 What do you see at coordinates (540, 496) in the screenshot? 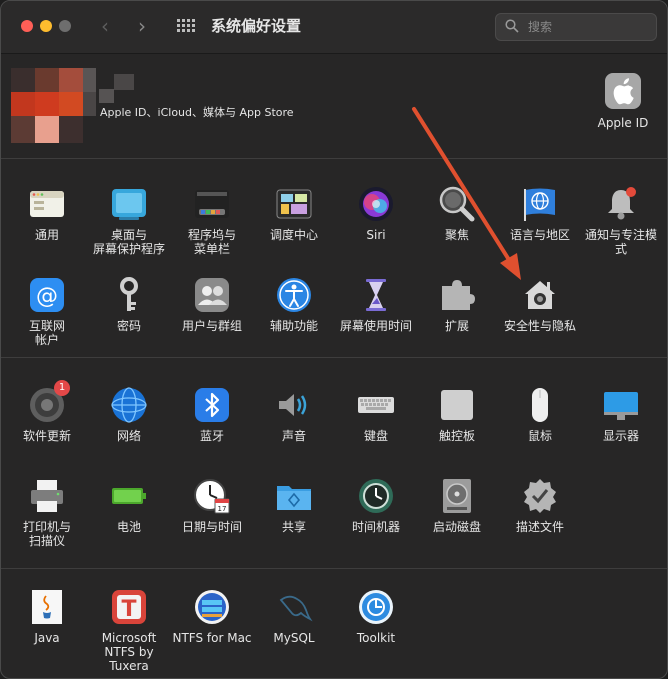
I see `profiles-icon` at bounding box center [540, 496].